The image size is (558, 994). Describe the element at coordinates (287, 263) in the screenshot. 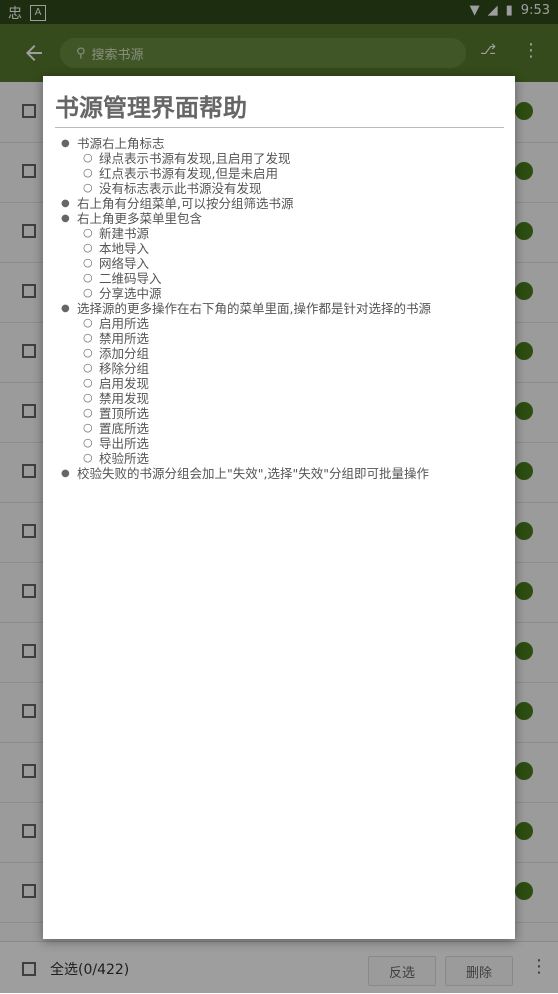

I see `list-item: 网络导入` at that location.